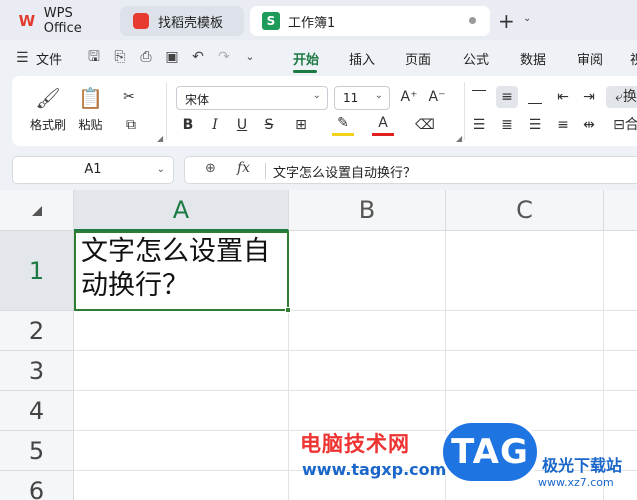  I want to click on merge-cells-button: ⊟合, so click(621, 125).